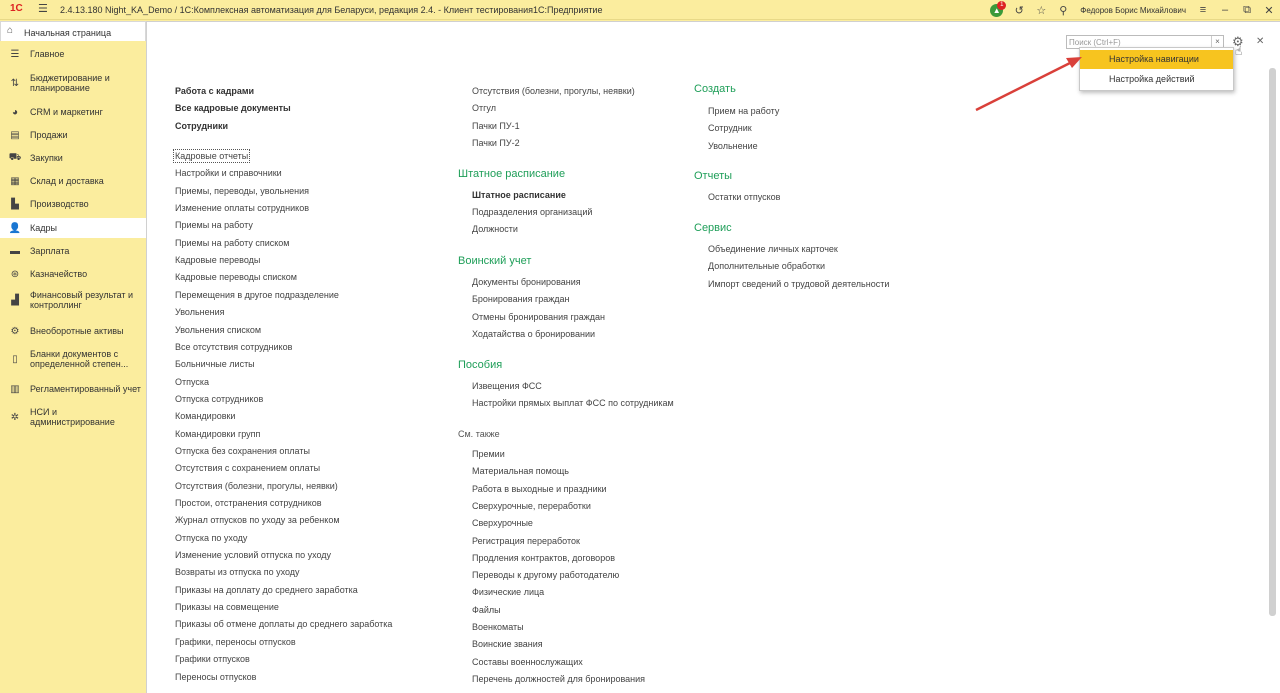 Image resolution: width=1280 pixels, height=693 pixels. I want to click on nav-link: Графики, переносы отпусков, so click(235, 642).